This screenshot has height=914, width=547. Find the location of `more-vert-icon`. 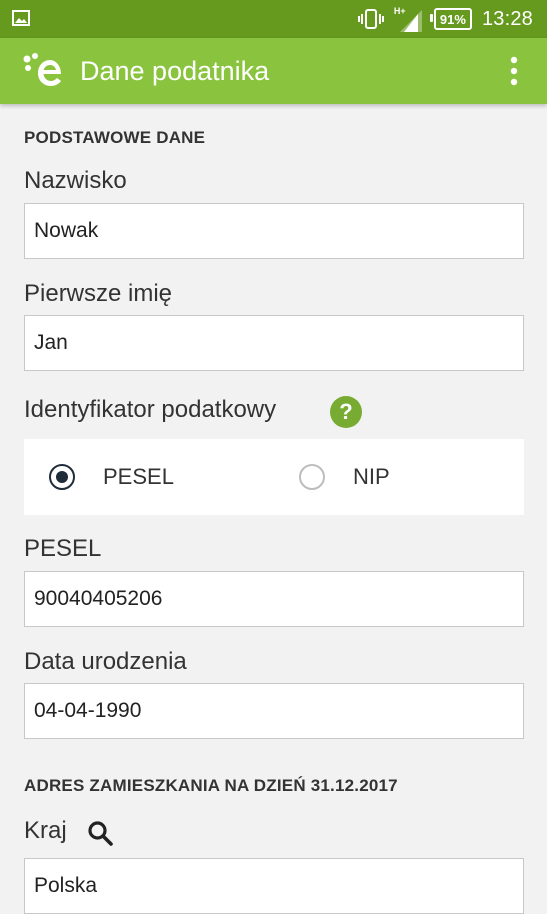

more-vert-icon is located at coordinates (514, 71).